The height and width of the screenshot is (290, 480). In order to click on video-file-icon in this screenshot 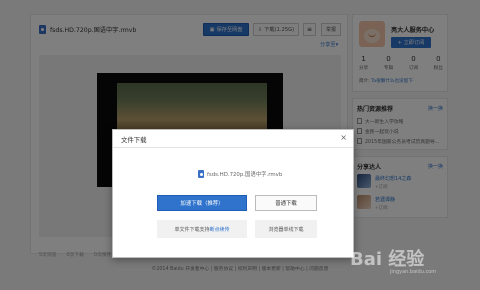, I will do `click(201, 174)`.